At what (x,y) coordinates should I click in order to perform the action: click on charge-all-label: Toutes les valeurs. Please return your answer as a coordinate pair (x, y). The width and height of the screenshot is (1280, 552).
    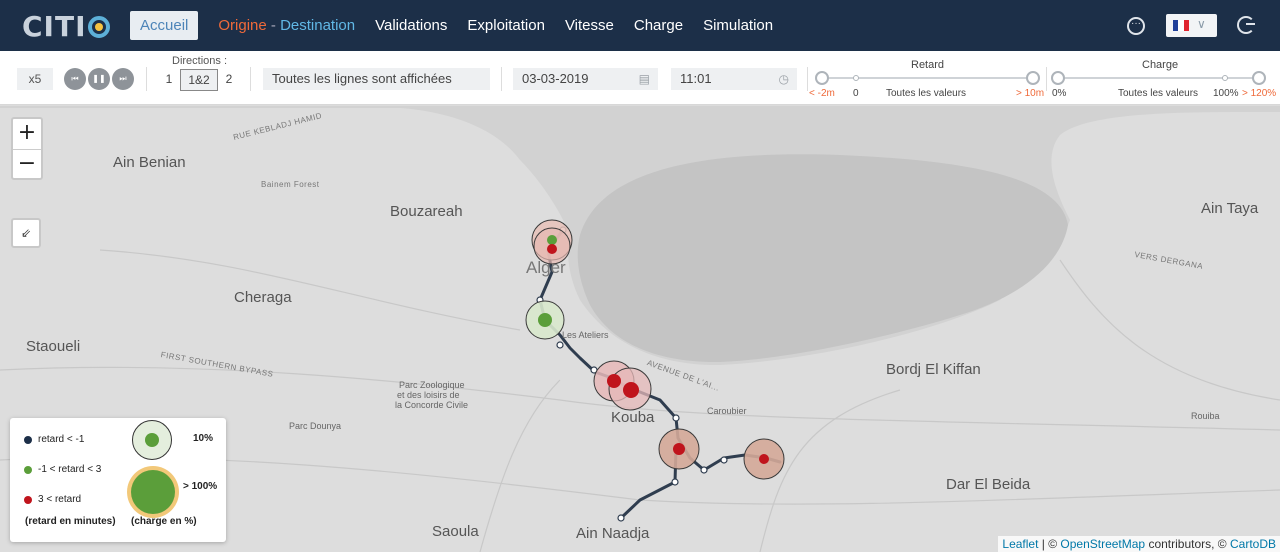
    Looking at the image, I should click on (1158, 93).